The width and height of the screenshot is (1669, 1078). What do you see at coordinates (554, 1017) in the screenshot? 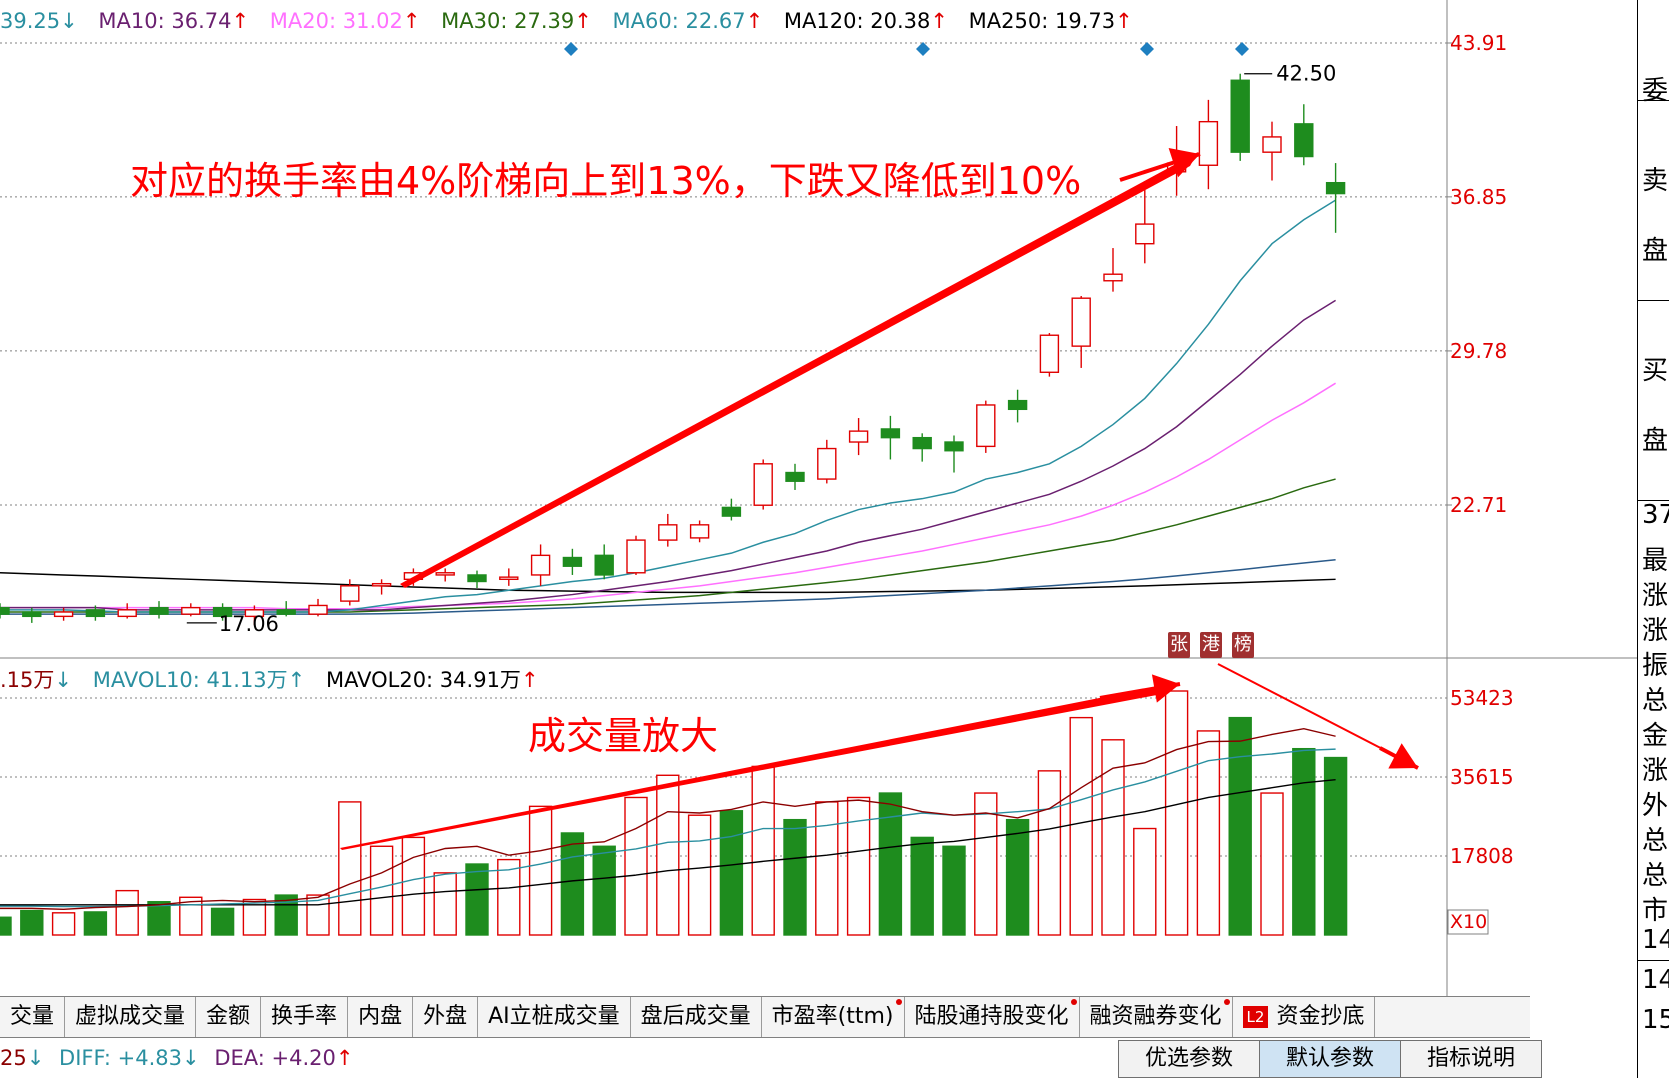
I see `tab-ai-volume: AI立桩成交量` at bounding box center [554, 1017].